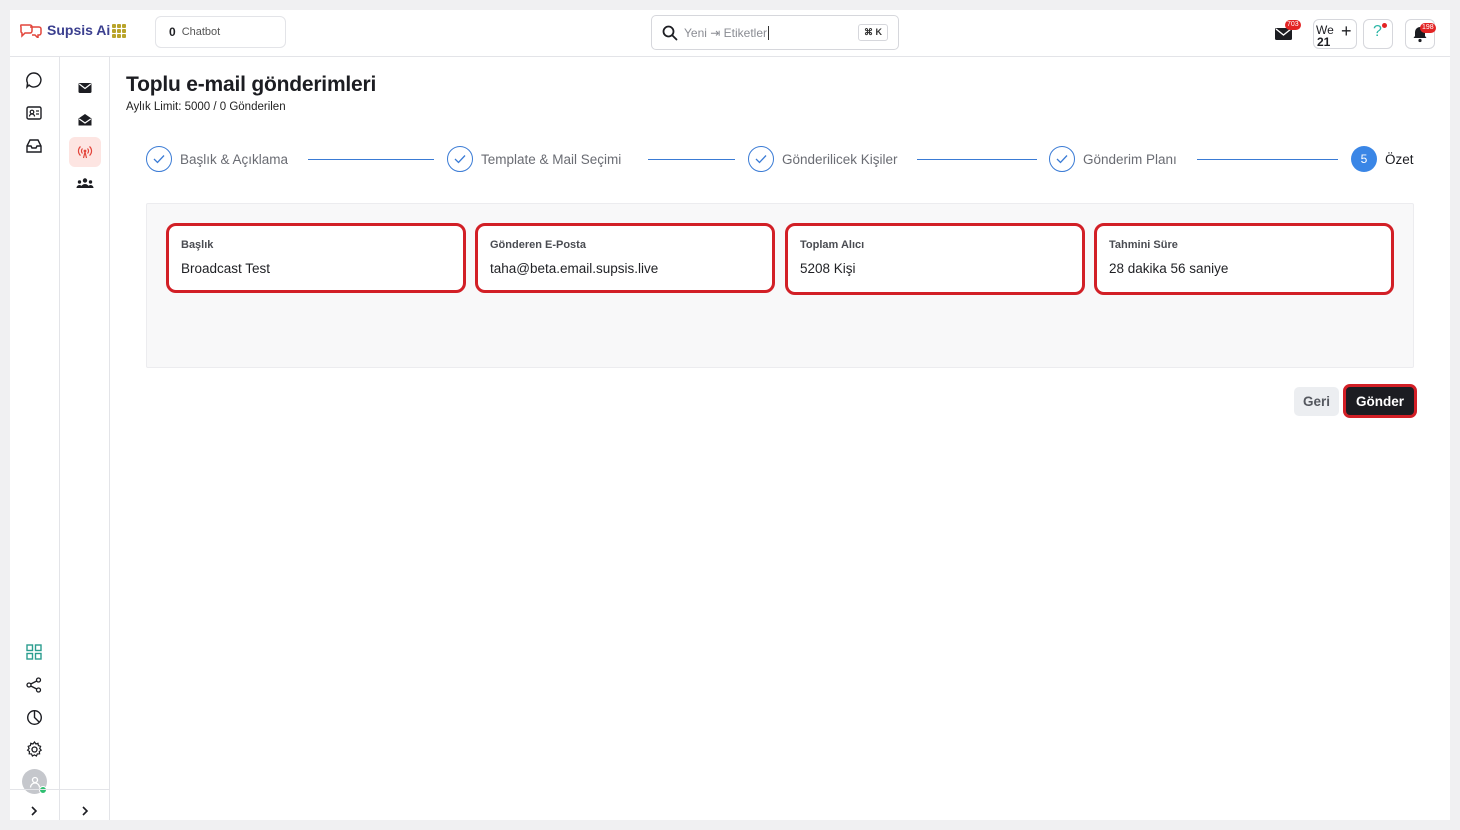  I want to click on chat-bubble-icon, so click(34, 80).